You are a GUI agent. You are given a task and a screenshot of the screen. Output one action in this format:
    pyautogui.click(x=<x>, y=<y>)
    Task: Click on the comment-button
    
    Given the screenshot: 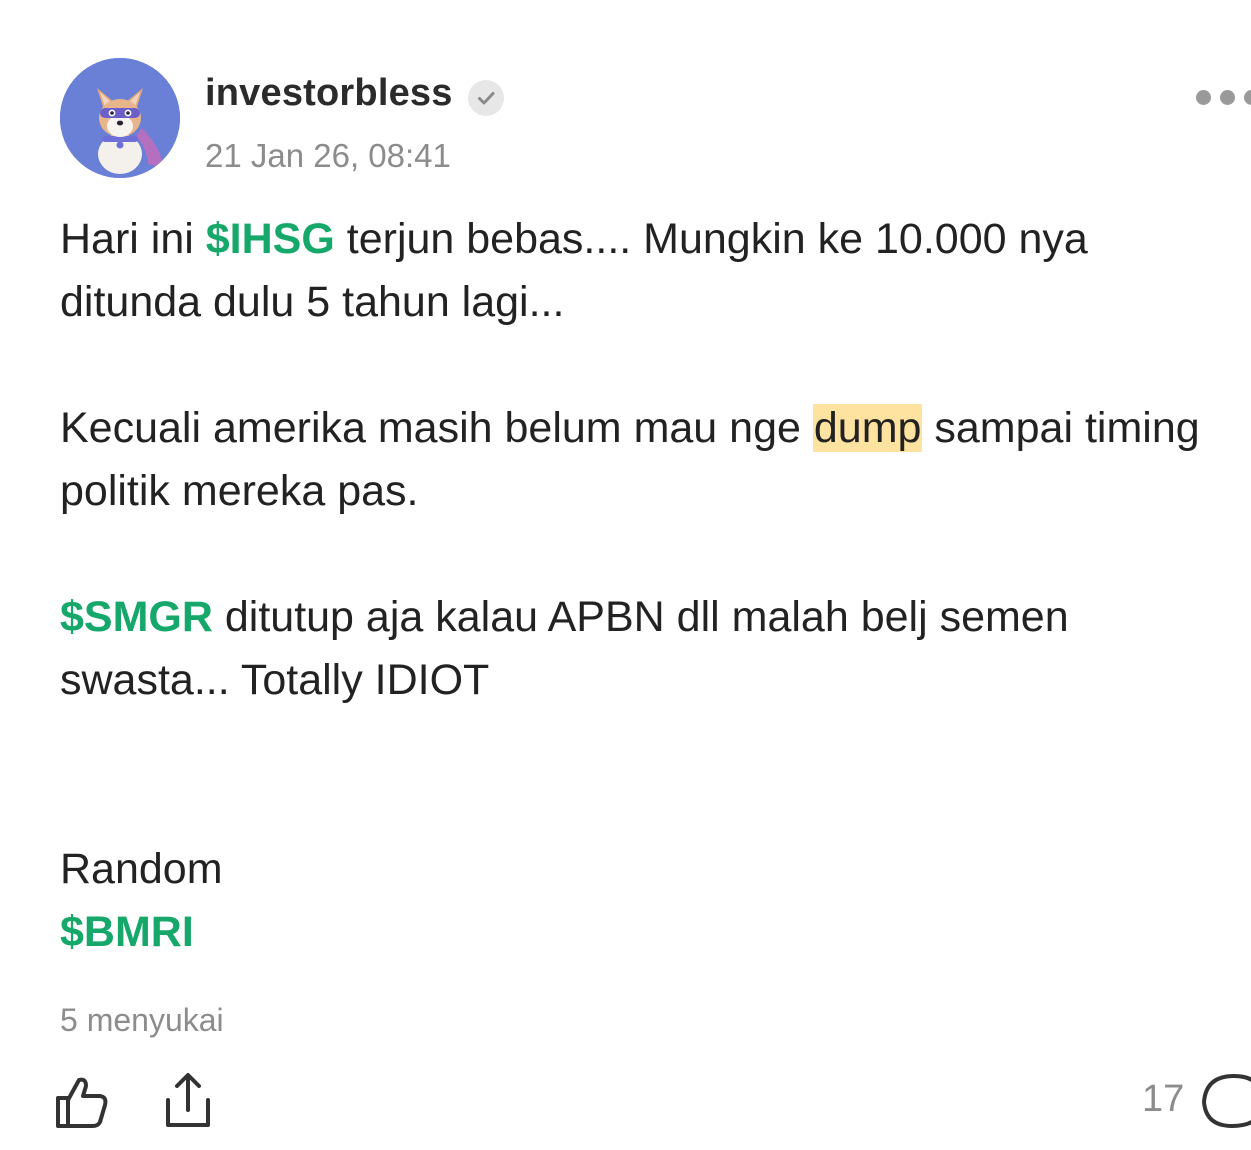 What is the action you would take?
    pyautogui.click(x=1224, y=1101)
    